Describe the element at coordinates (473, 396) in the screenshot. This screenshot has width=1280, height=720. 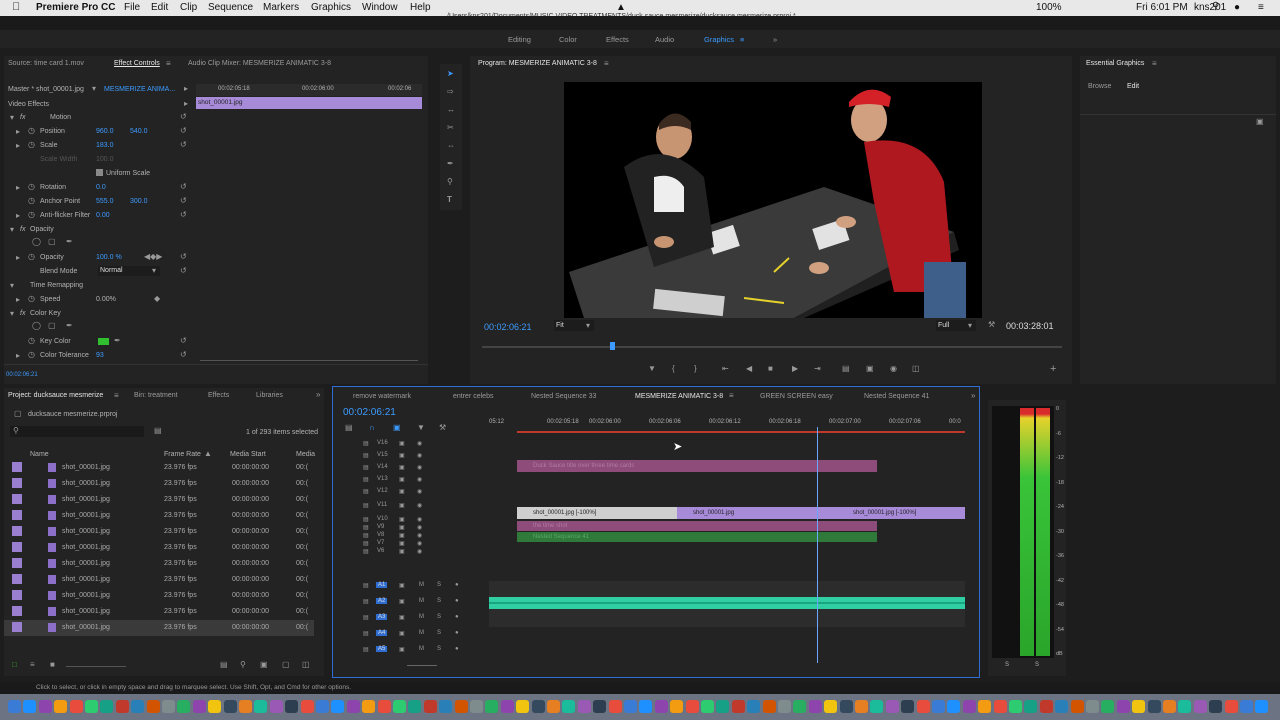
I see `tab-entrer-celebs: entrer celebs` at that location.